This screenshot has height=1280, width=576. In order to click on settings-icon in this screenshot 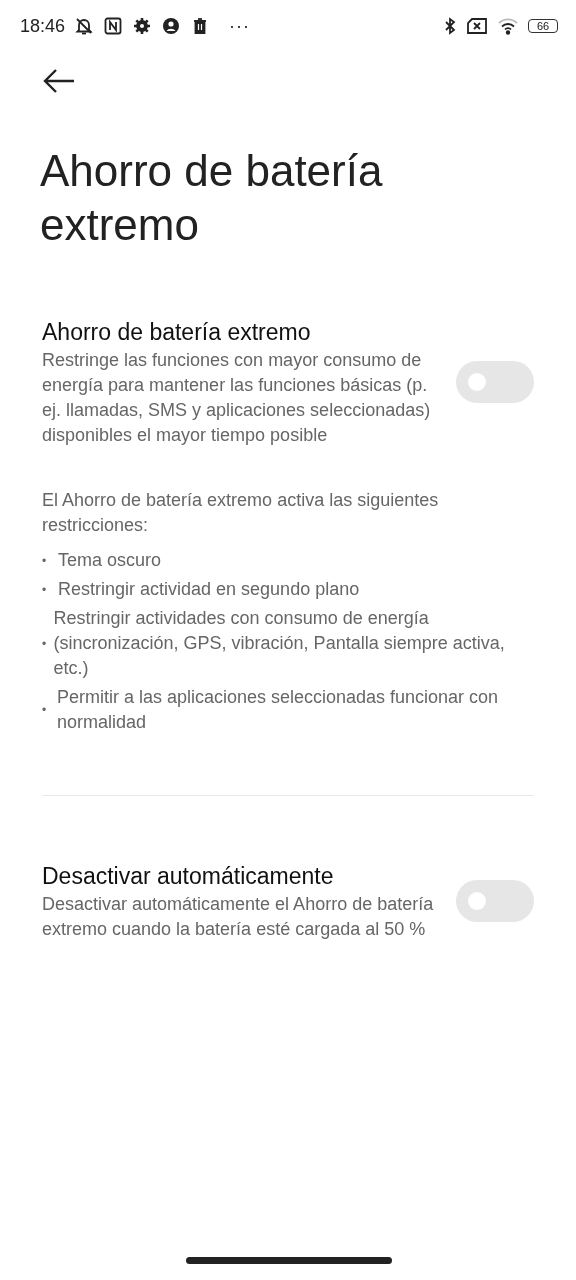, I will do `click(142, 26)`.